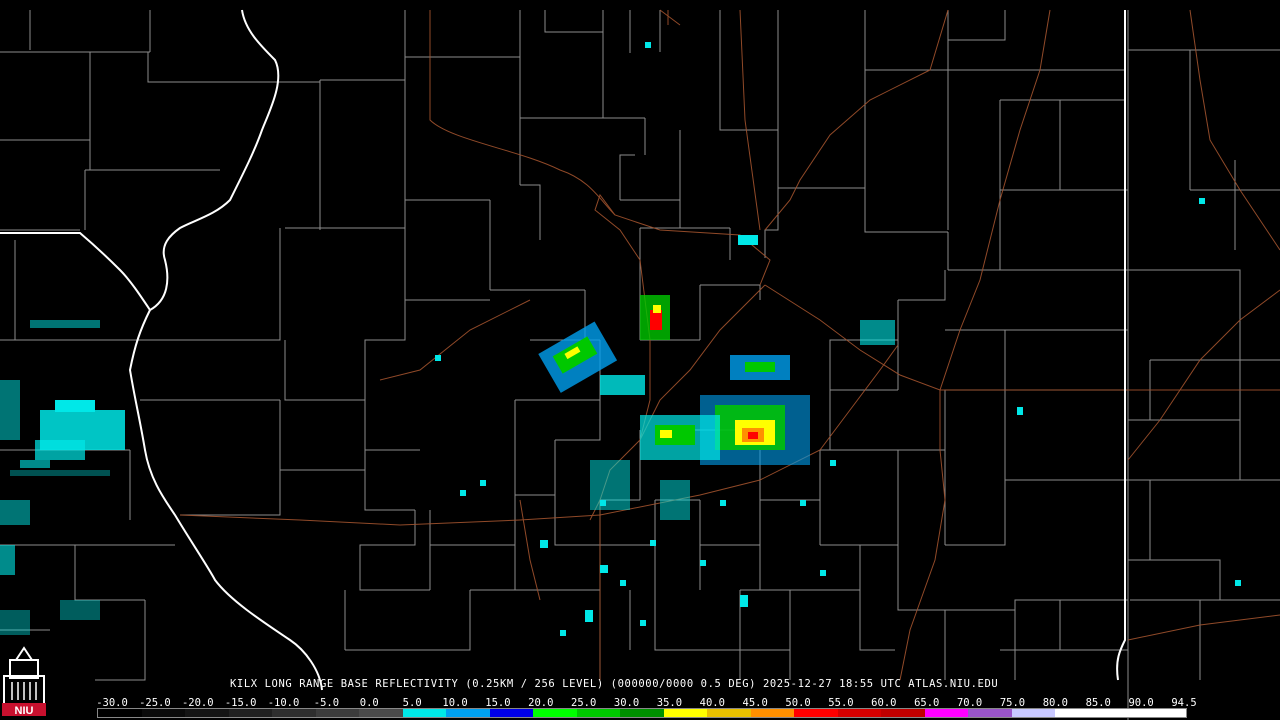 The width and height of the screenshot is (1280, 720). I want to click on reflectivity-colorbar, so click(642, 713).